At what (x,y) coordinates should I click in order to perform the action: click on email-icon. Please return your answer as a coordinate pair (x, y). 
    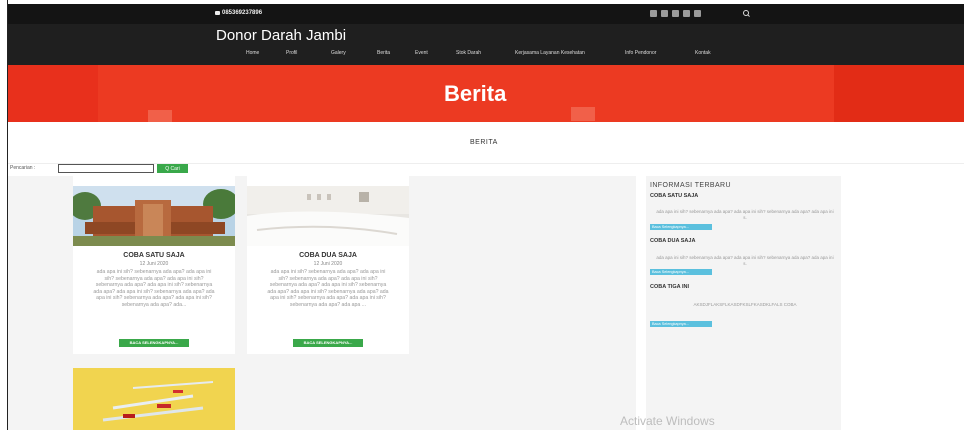
    Looking at the image, I should click on (675, 13).